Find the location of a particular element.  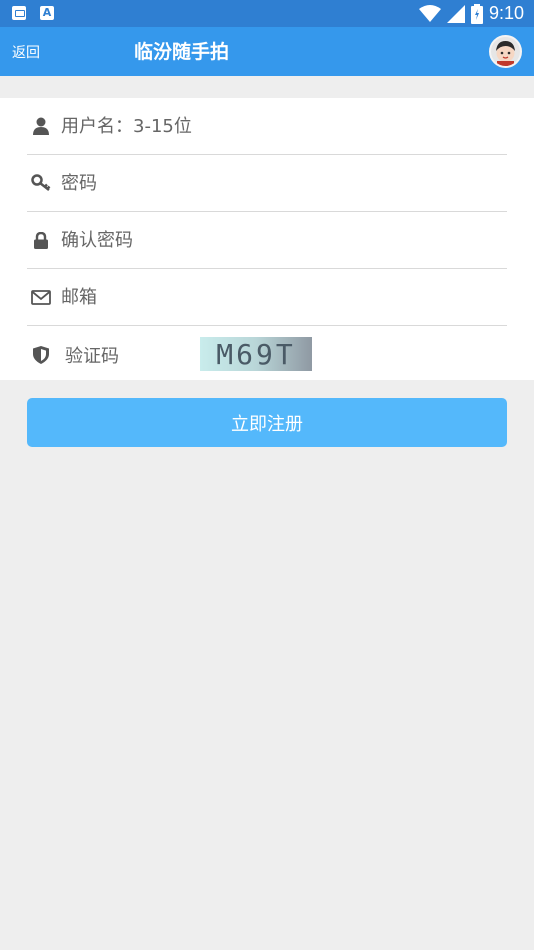

captcha-image: M69T is located at coordinates (256, 354).